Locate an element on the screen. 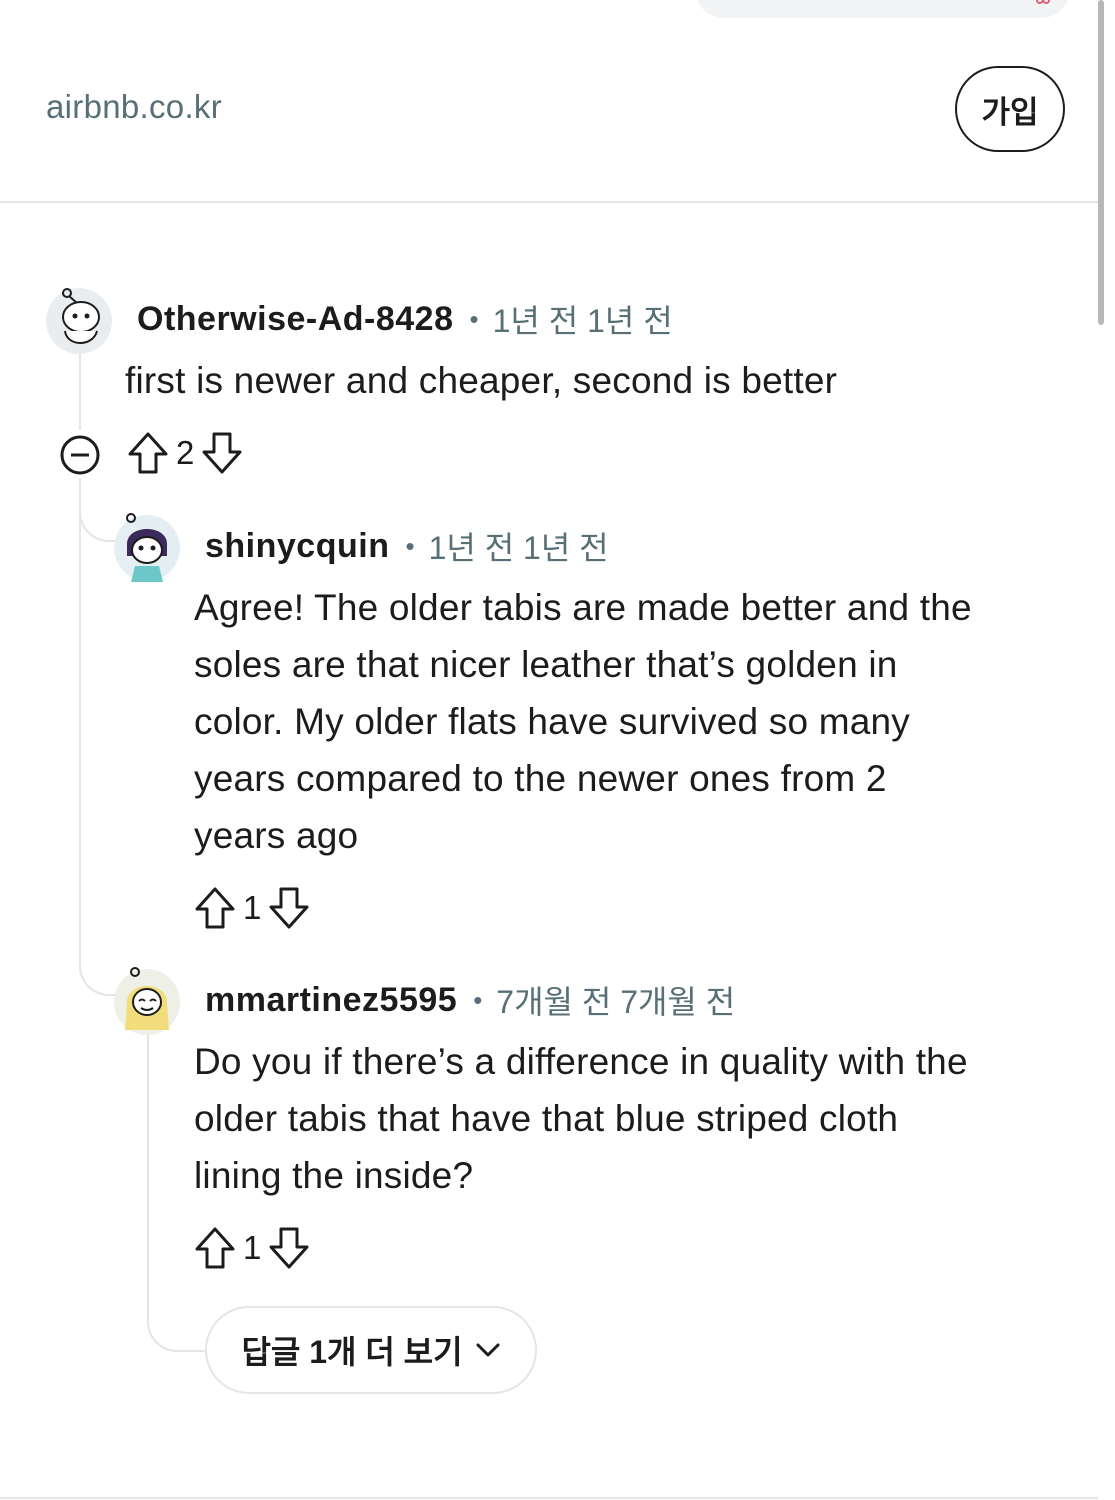 The height and width of the screenshot is (1500, 1115). bottom-divider is located at coordinates (549, 1498).